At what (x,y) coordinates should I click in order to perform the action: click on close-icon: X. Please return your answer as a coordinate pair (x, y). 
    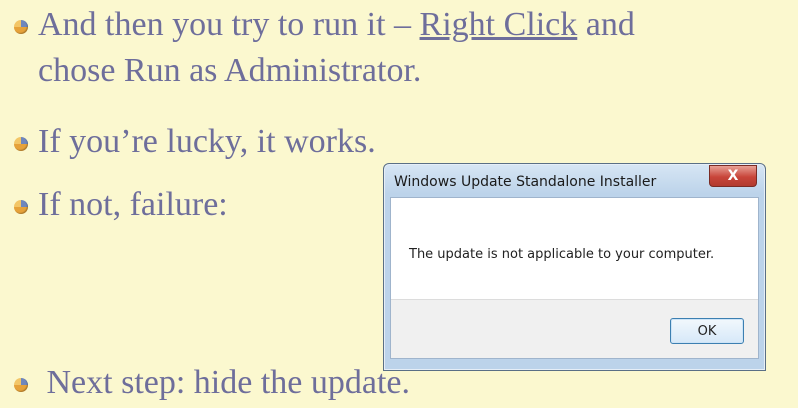
    Looking at the image, I should click on (733, 176).